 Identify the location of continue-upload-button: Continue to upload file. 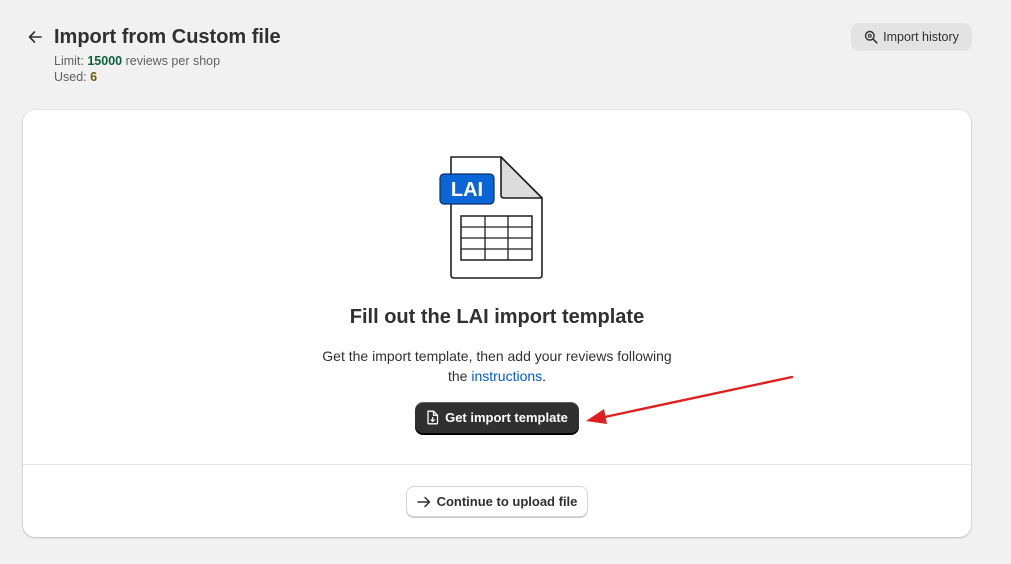
(497, 501).